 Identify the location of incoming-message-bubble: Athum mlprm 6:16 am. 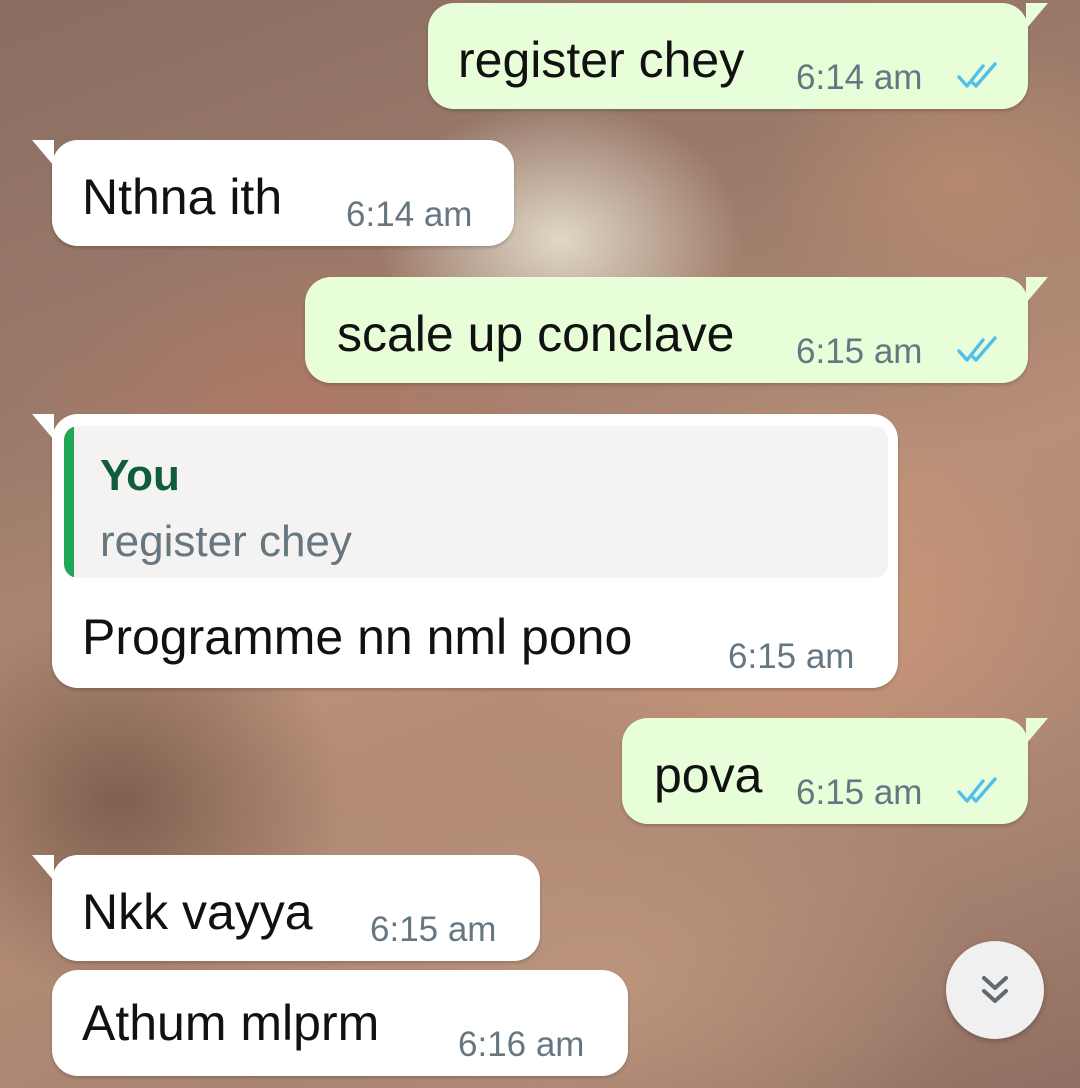
(340, 1023).